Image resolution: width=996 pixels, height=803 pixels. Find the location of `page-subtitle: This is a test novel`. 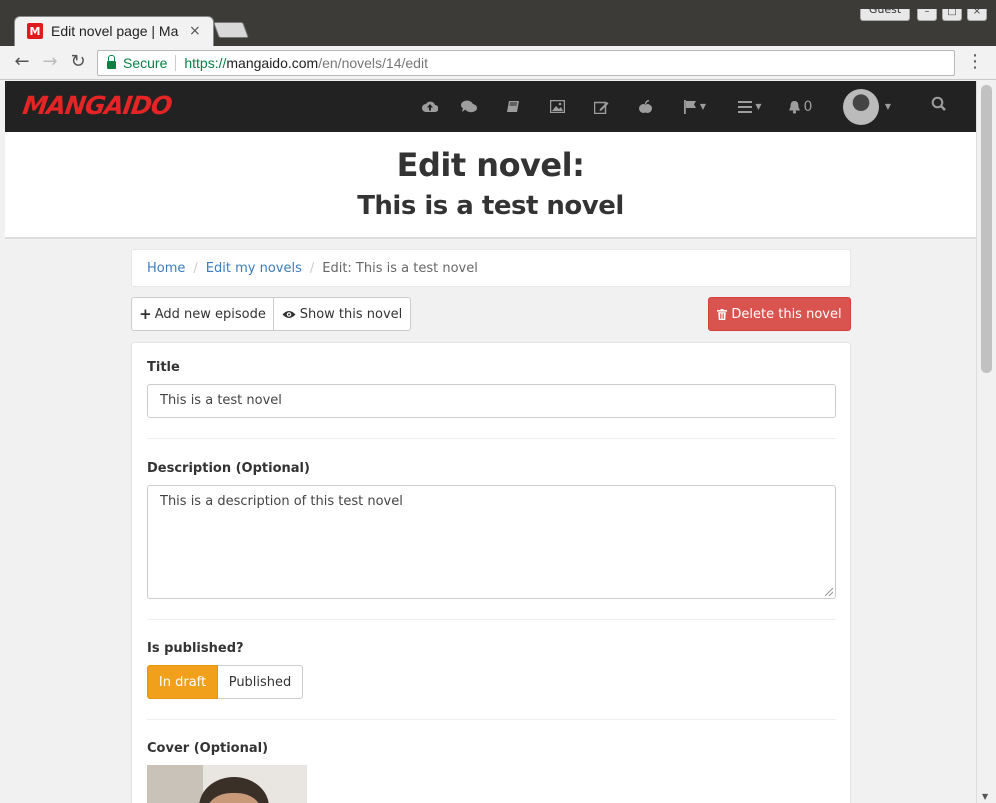

page-subtitle: This is a test novel is located at coordinates (490, 206).